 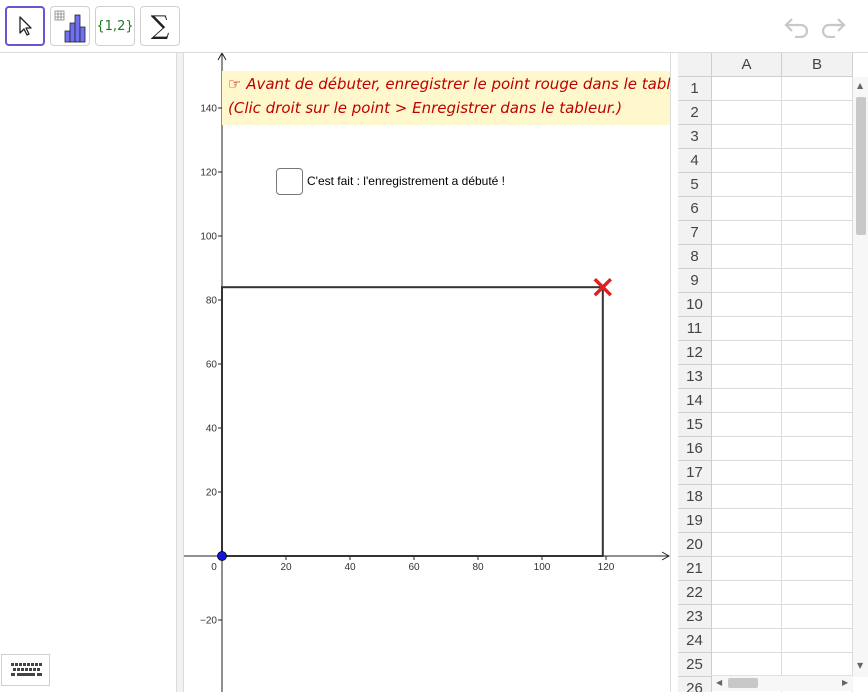 What do you see at coordinates (695, 209) in the screenshot?
I see `row-header: 6` at bounding box center [695, 209].